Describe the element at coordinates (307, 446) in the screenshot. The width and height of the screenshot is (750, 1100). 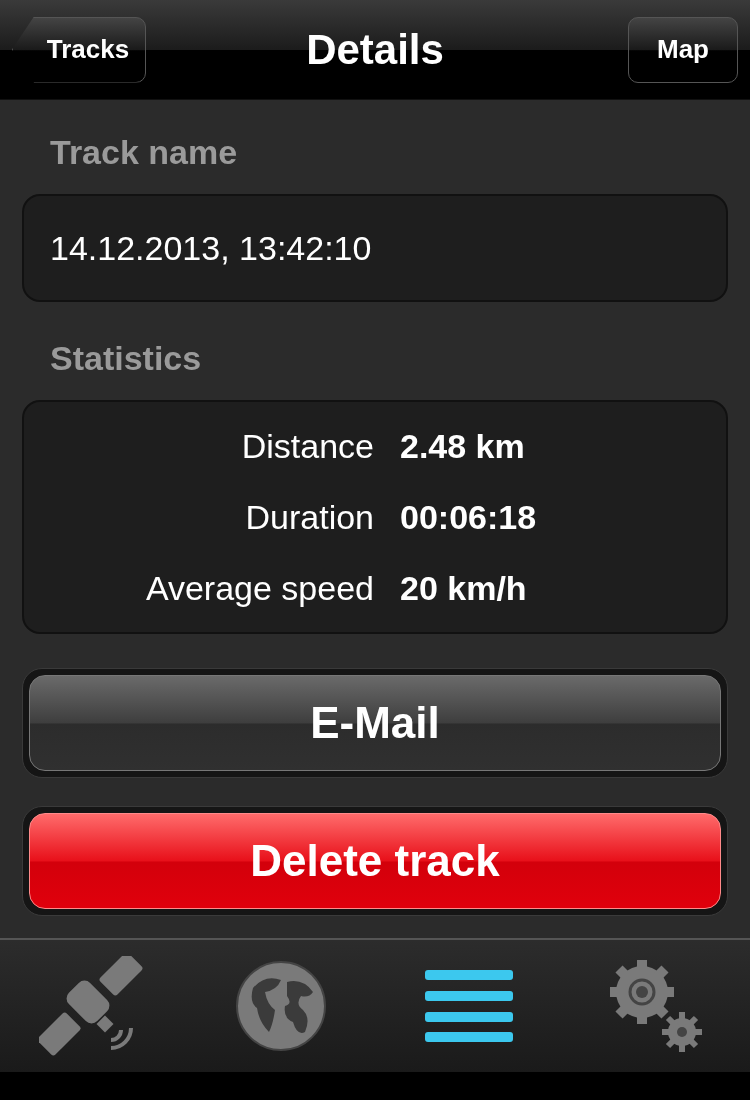
I see `statistic-label: Distance` at that location.